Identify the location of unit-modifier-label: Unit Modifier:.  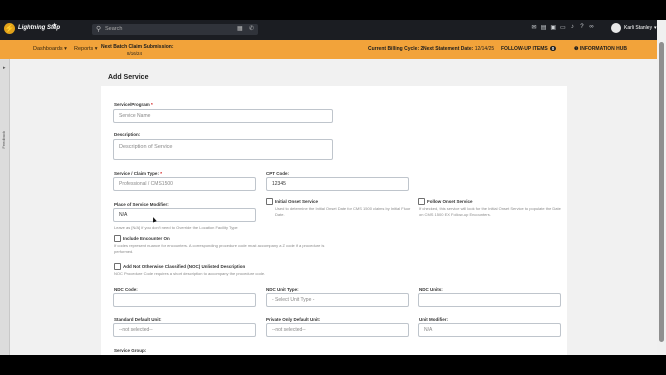
(433, 319).